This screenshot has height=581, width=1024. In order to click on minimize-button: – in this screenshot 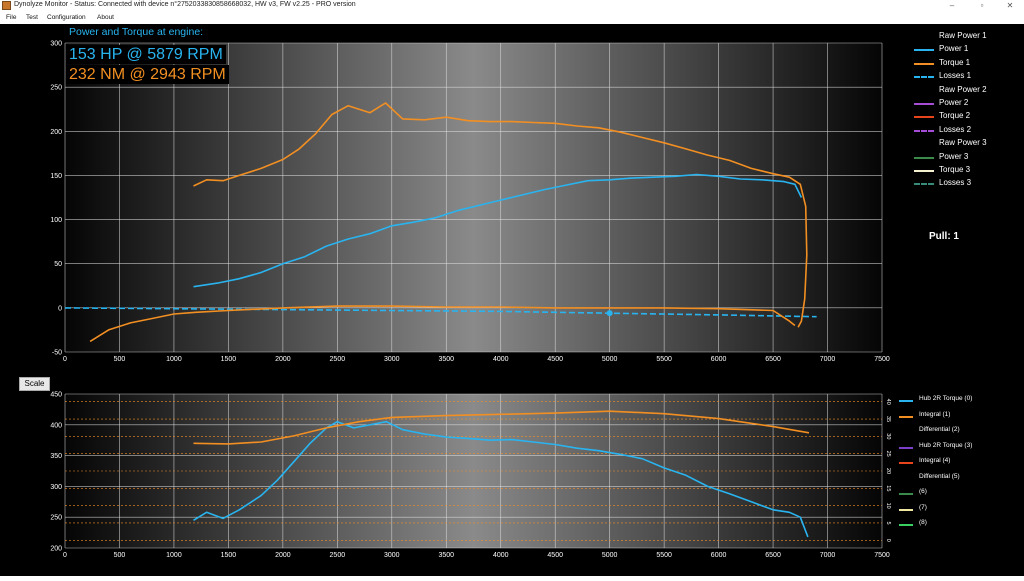, I will do `click(952, 6)`.